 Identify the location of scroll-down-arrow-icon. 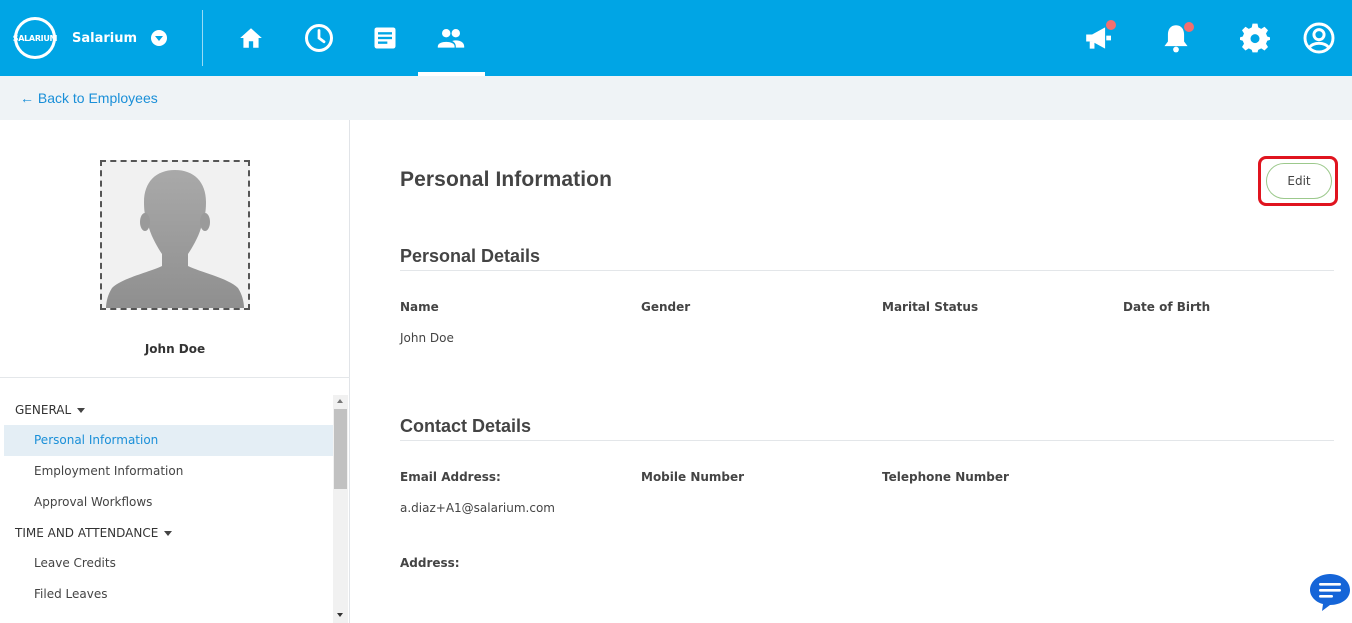
(340, 615).